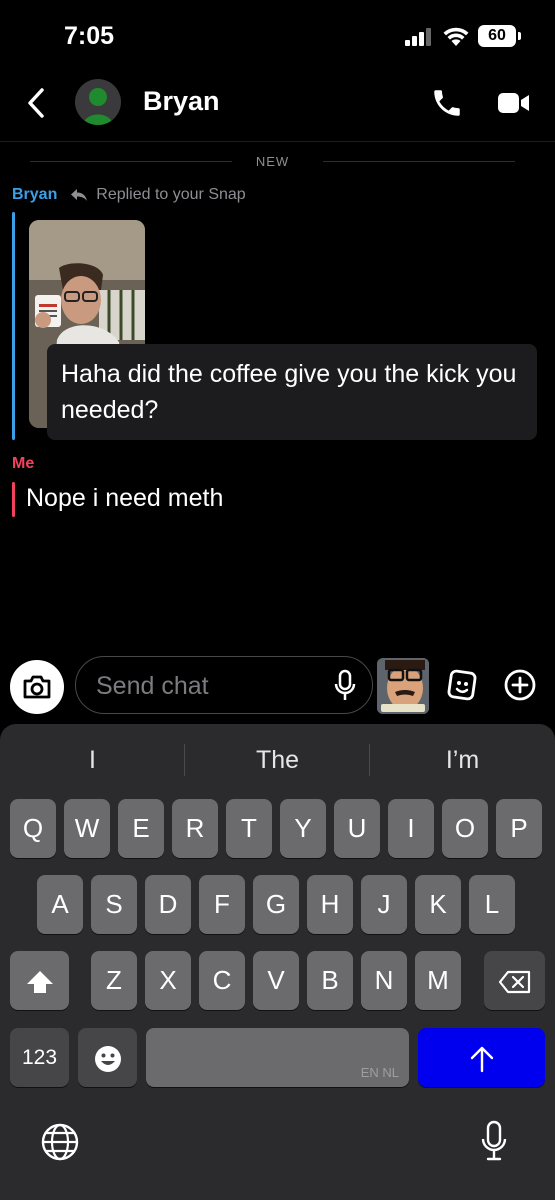  What do you see at coordinates (39, 1057) in the screenshot?
I see `numbers-key: 123` at bounding box center [39, 1057].